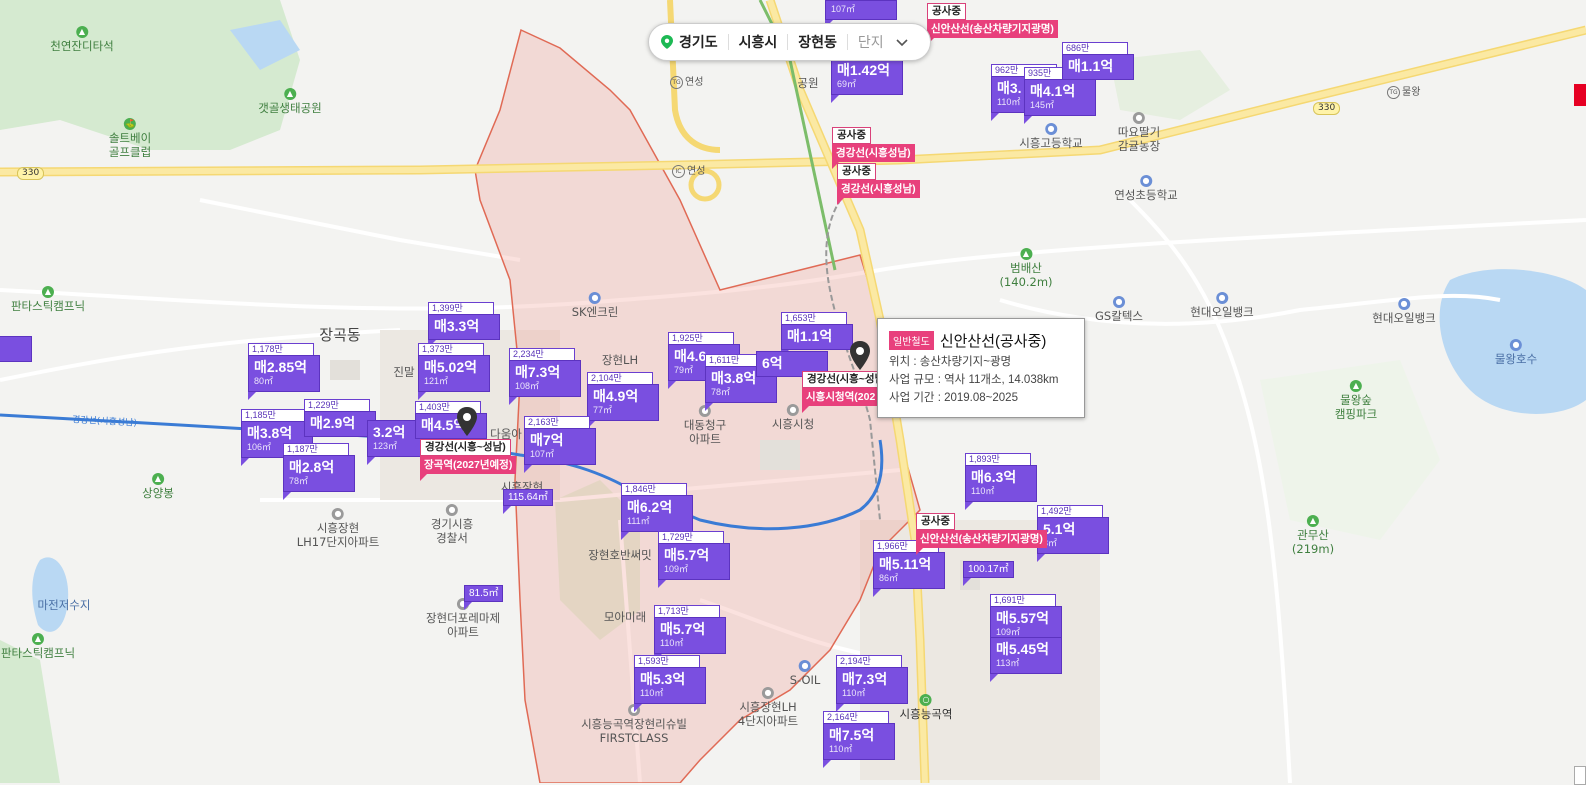  I want to click on price-marker: 1,713만 매5.7억 110㎡, so click(690, 633).